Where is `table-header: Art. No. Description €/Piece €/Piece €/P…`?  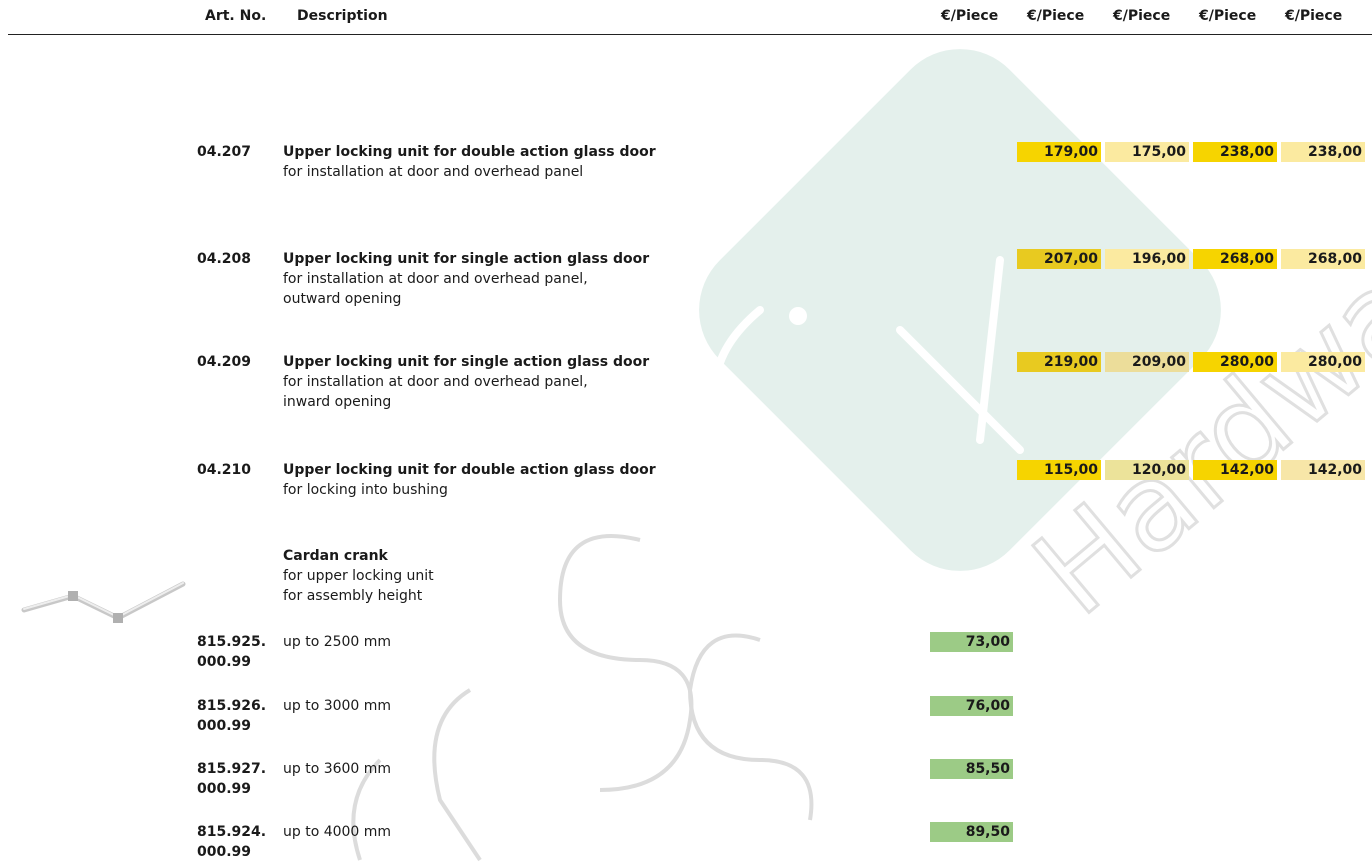
table-header: Art. No. Description €/Piece €/Piece €/P… is located at coordinates (686, 18).